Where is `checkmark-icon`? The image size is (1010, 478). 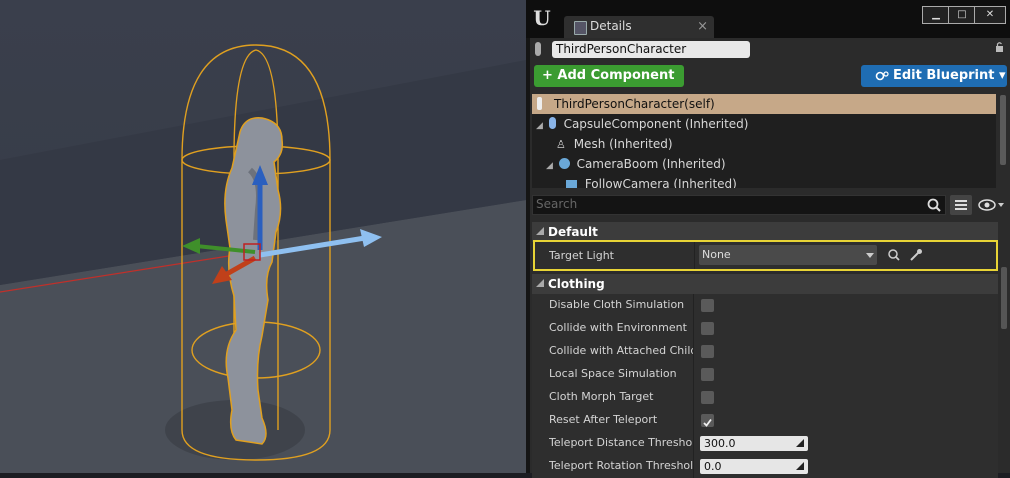 checkmark-icon is located at coordinates (707, 422).